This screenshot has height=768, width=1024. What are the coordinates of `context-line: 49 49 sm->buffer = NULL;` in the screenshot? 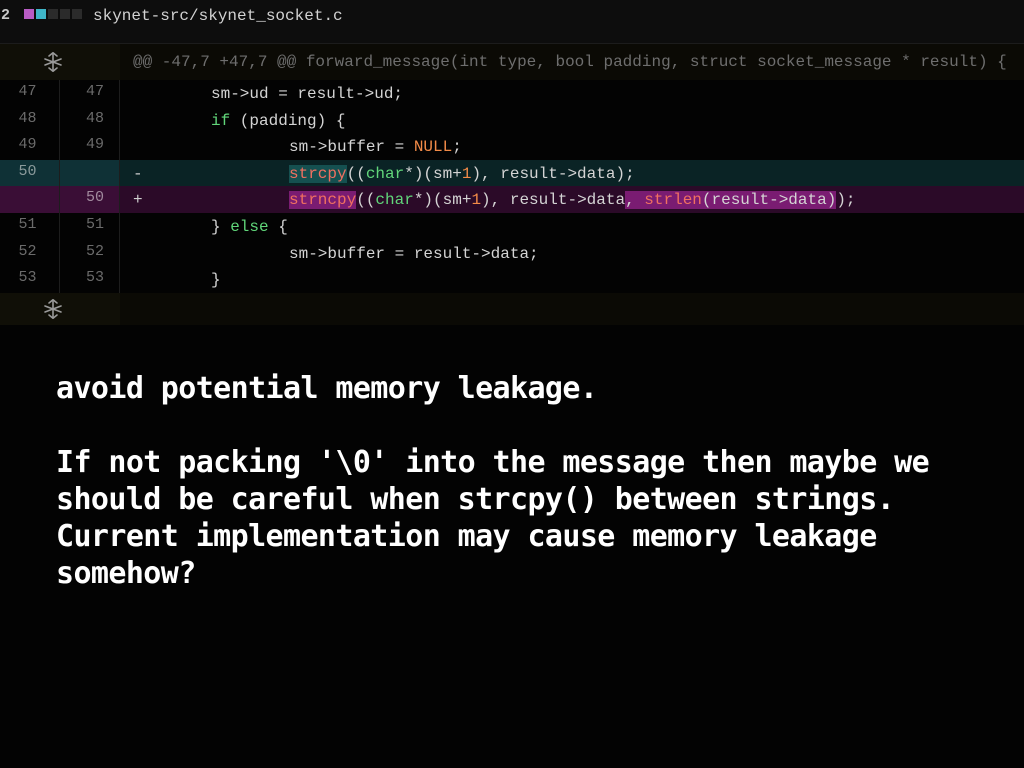 It's located at (512, 146).